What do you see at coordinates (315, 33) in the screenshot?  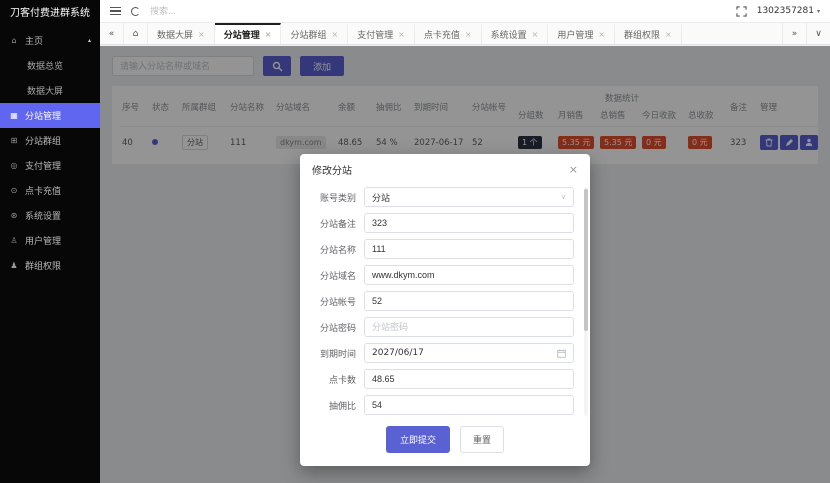 I see `tab-substation-groups: 分站群组 ×` at bounding box center [315, 33].